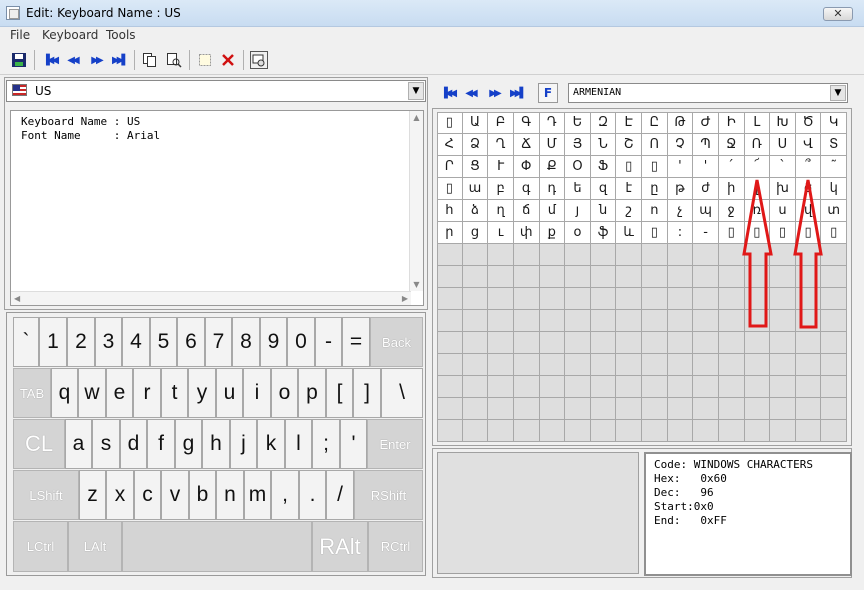 This screenshot has width=864, height=590. Describe the element at coordinates (202, 495) in the screenshot. I see `key-b: b` at that location.